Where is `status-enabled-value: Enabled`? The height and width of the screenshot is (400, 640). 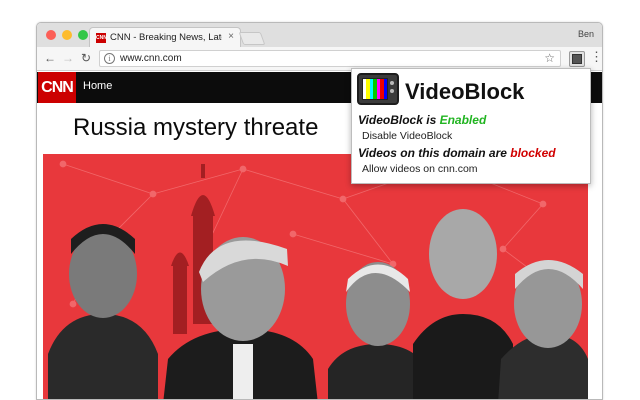
status-enabled-value: Enabled is located at coordinates (463, 120).